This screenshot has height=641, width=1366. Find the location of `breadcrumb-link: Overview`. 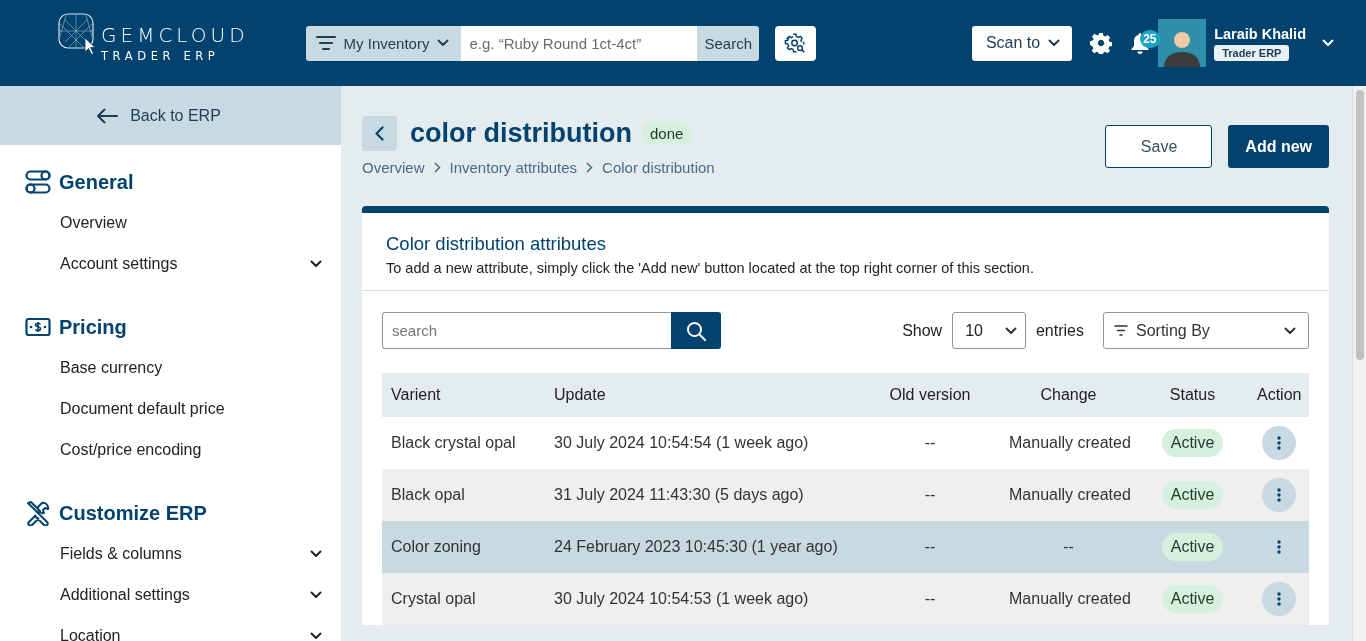

breadcrumb-link: Overview is located at coordinates (393, 167).